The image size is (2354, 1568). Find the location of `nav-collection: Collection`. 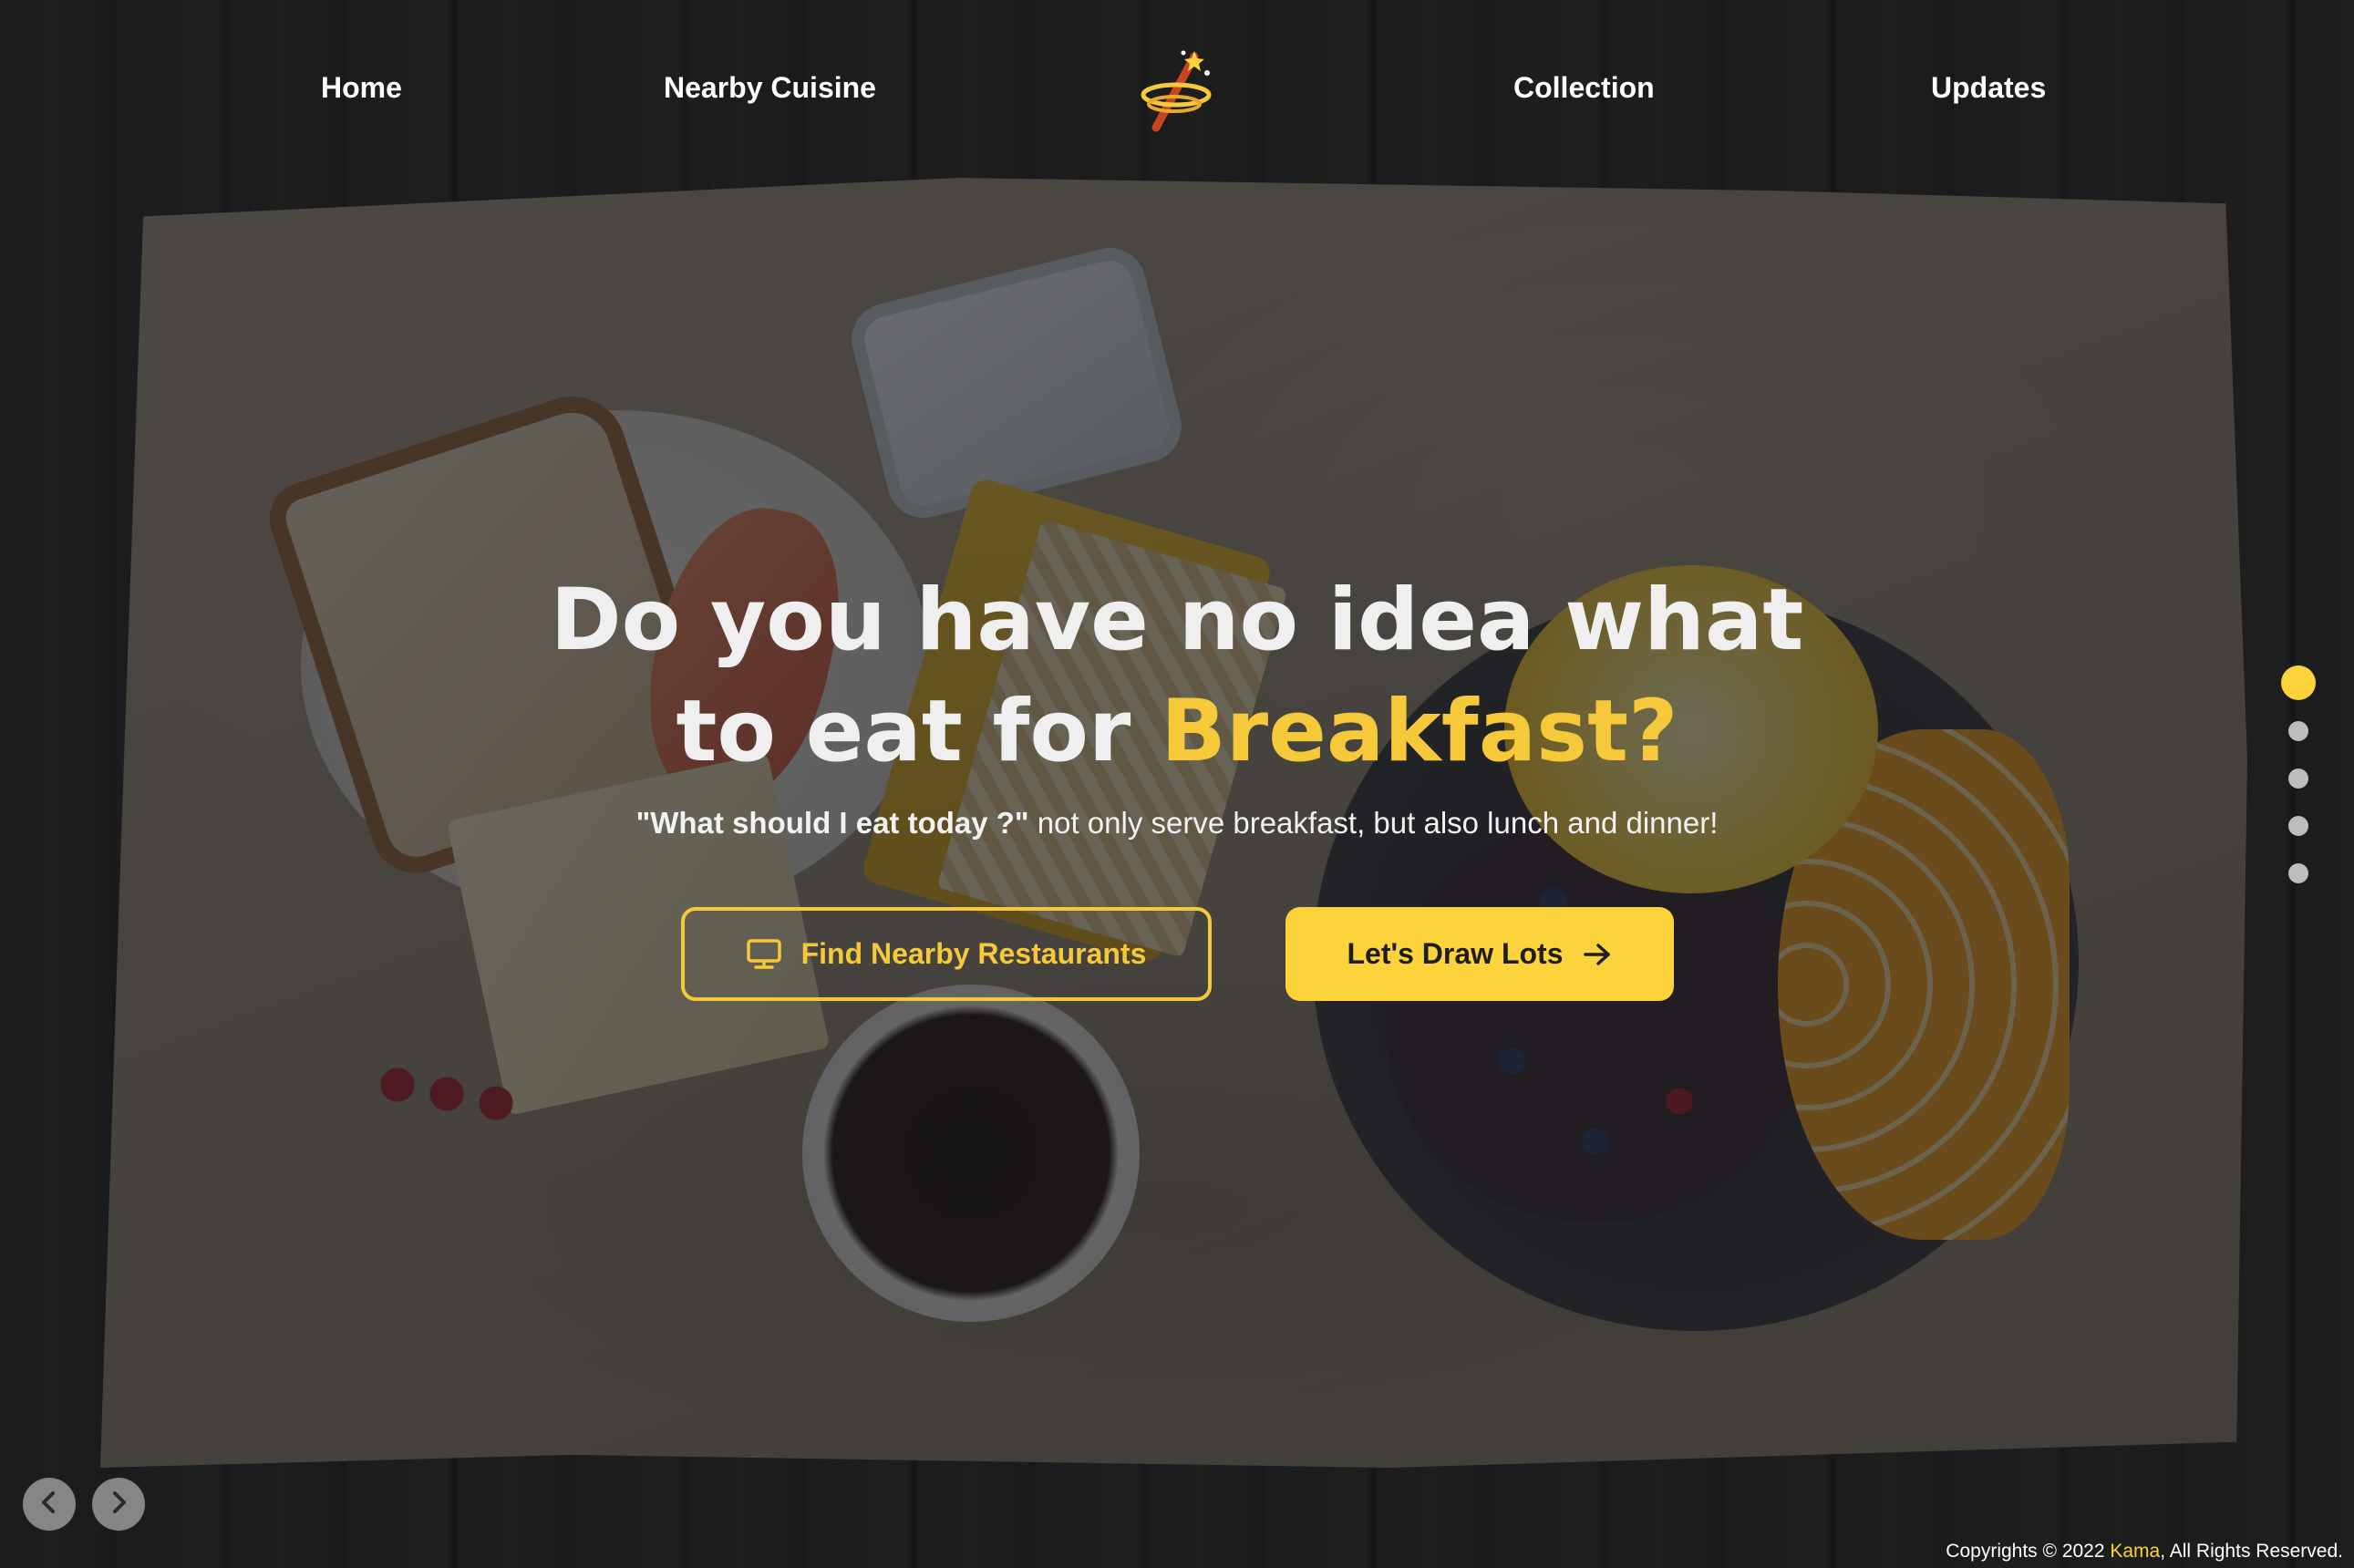

nav-collection: Collection is located at coordinates (1584, 88).